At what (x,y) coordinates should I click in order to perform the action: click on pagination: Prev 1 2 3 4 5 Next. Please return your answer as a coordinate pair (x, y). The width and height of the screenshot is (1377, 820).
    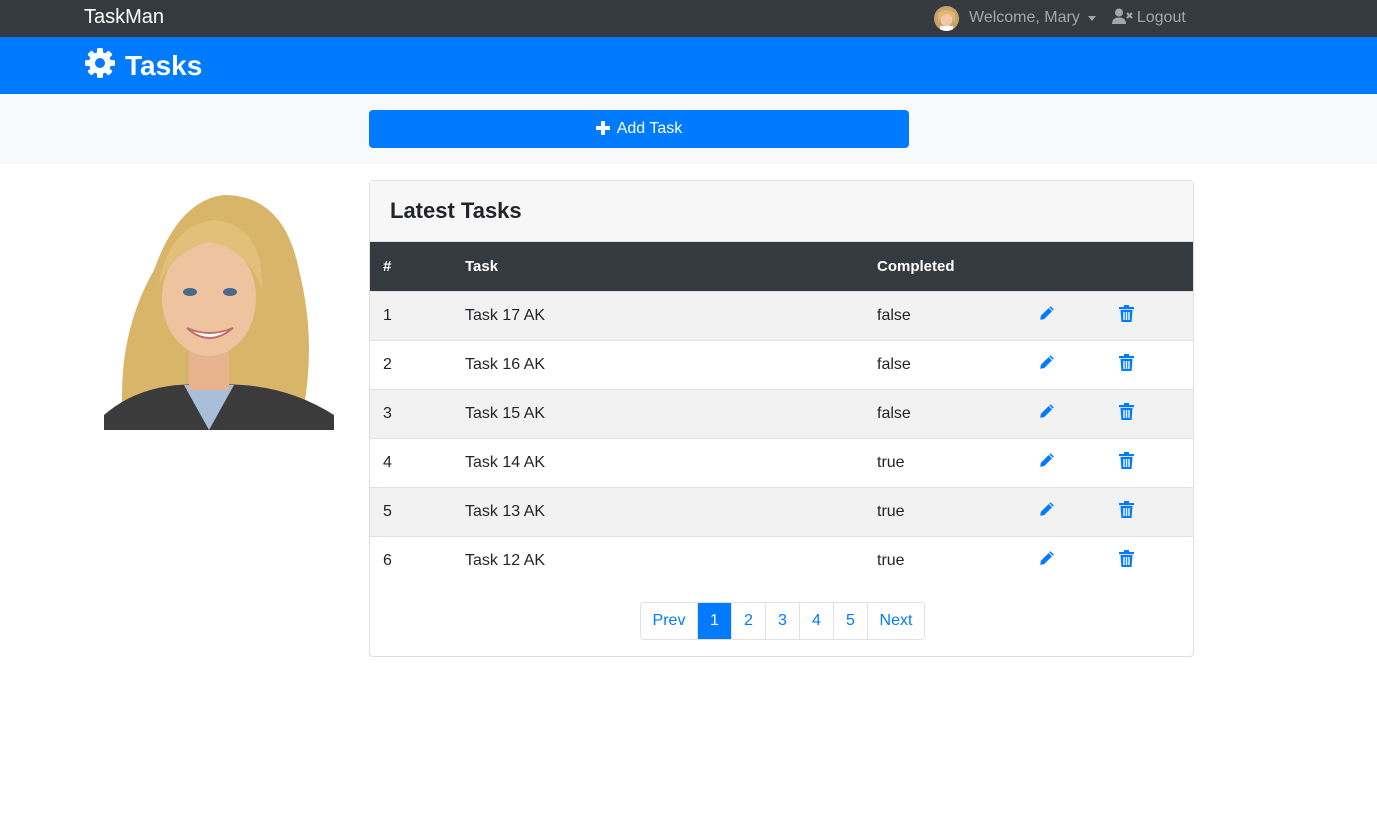
    Looking at the image, I should click on (782, 621).